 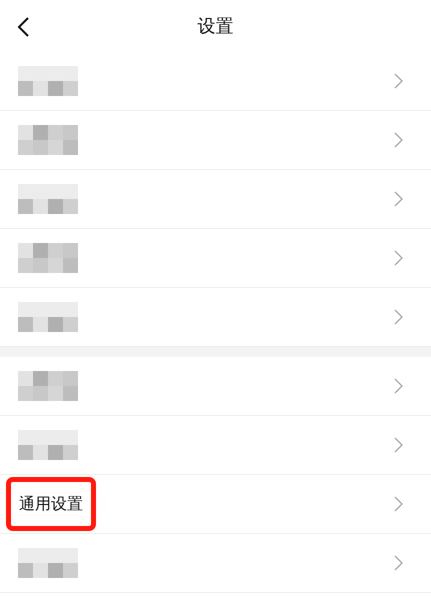 I want to click on page-title: 设置, so click(x=216, y=26).